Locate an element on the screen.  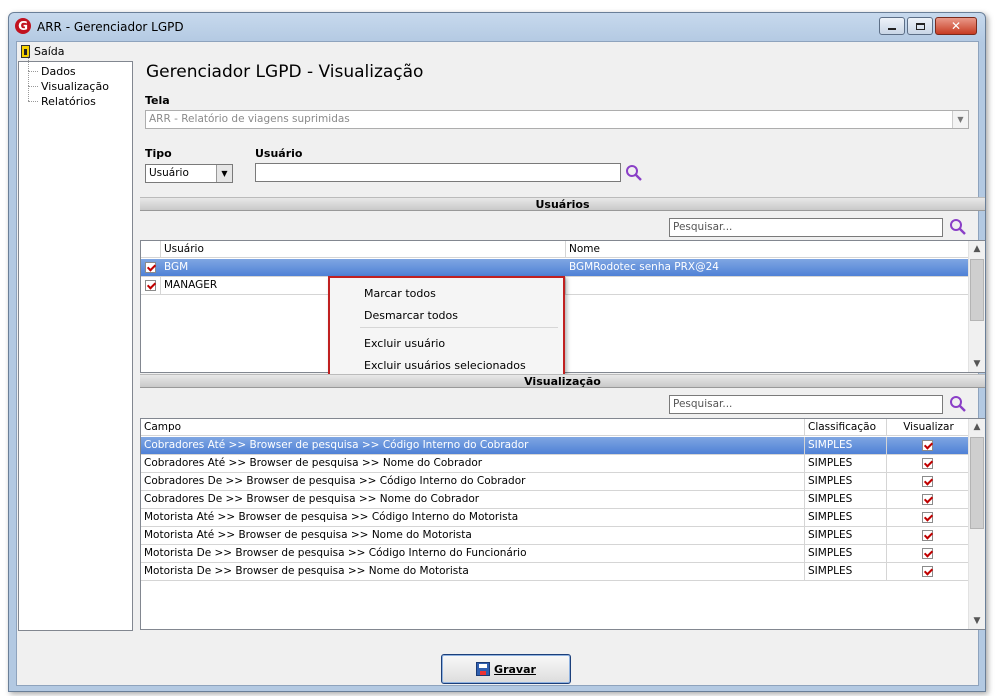
user-cell: BGM is located at coordinates (176, 267).